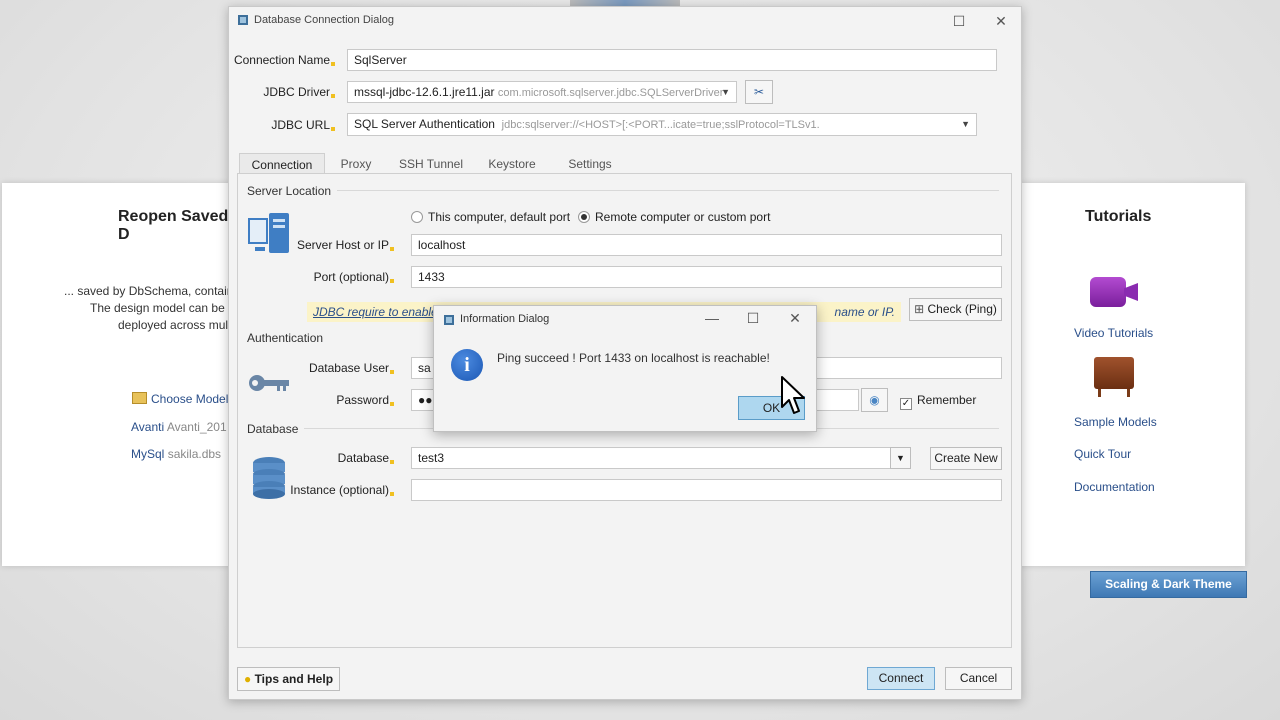 This screenshot has width=1280, height=720. I want to click on reopen-desc-2: The design model can be, so click(157, 308).